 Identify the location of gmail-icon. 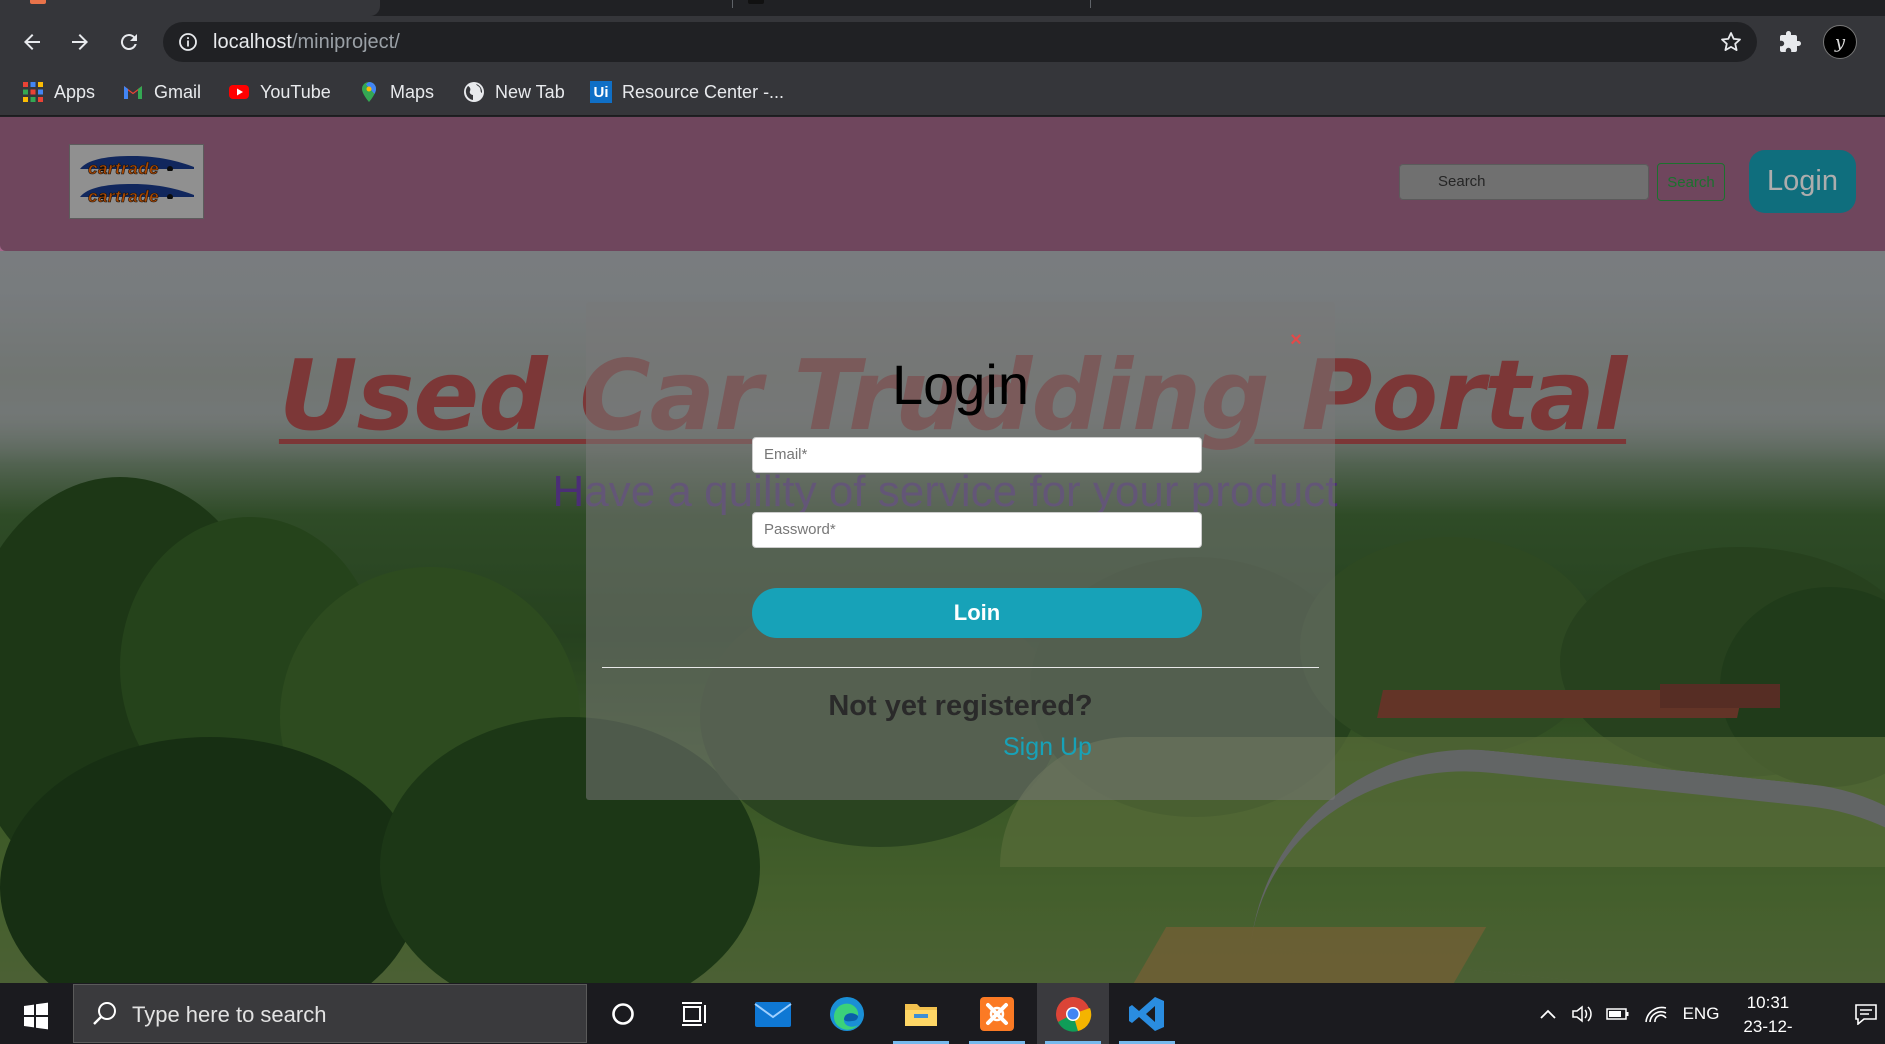
(133, 92).